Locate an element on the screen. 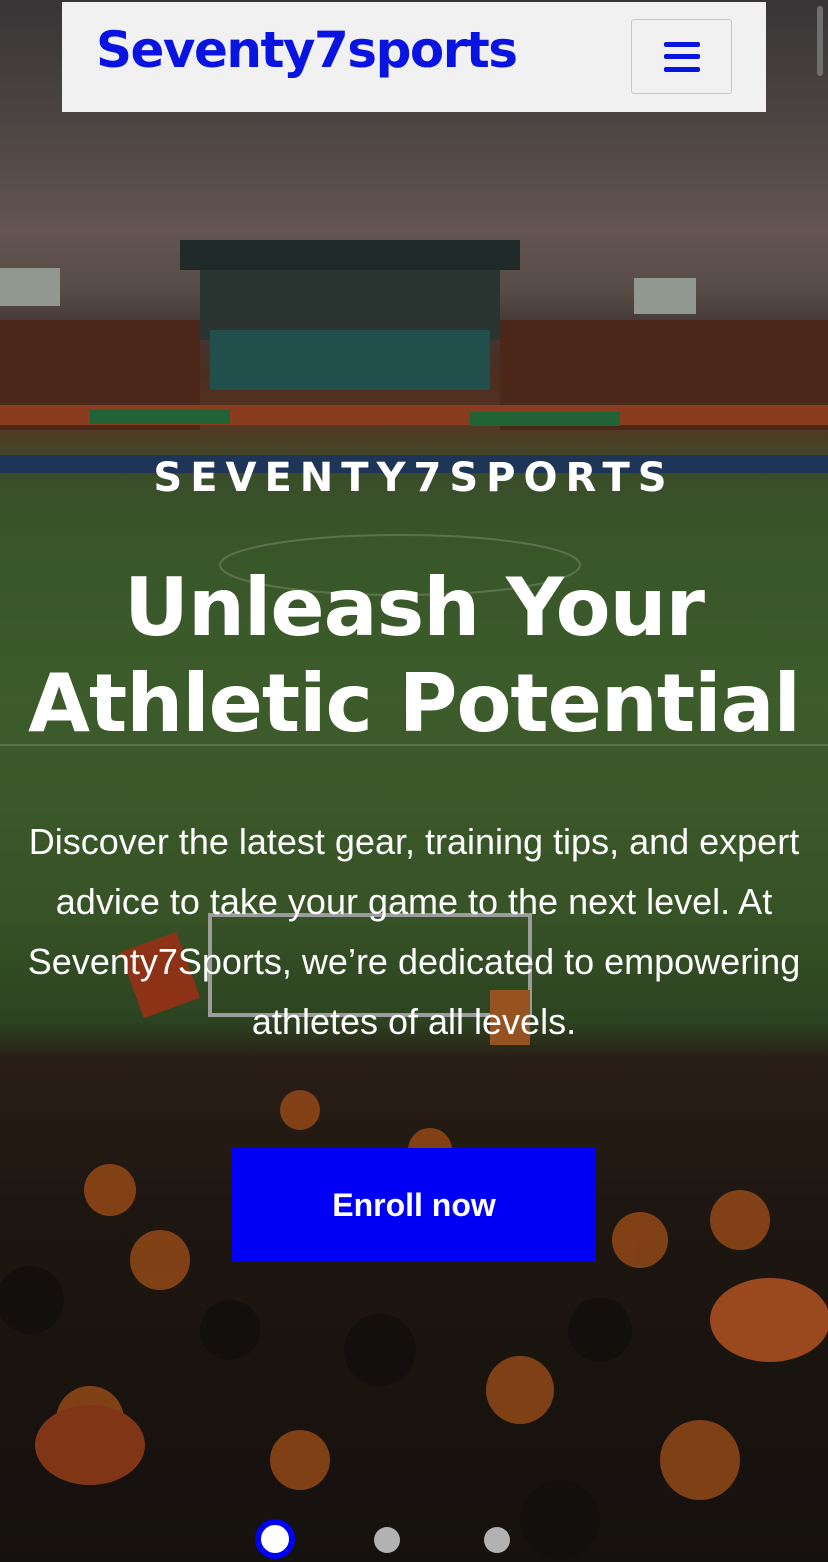 Image resolution: width=828 pixels, height=1562 pixels. menu-toggle-button is located at coordinates (681, 56).